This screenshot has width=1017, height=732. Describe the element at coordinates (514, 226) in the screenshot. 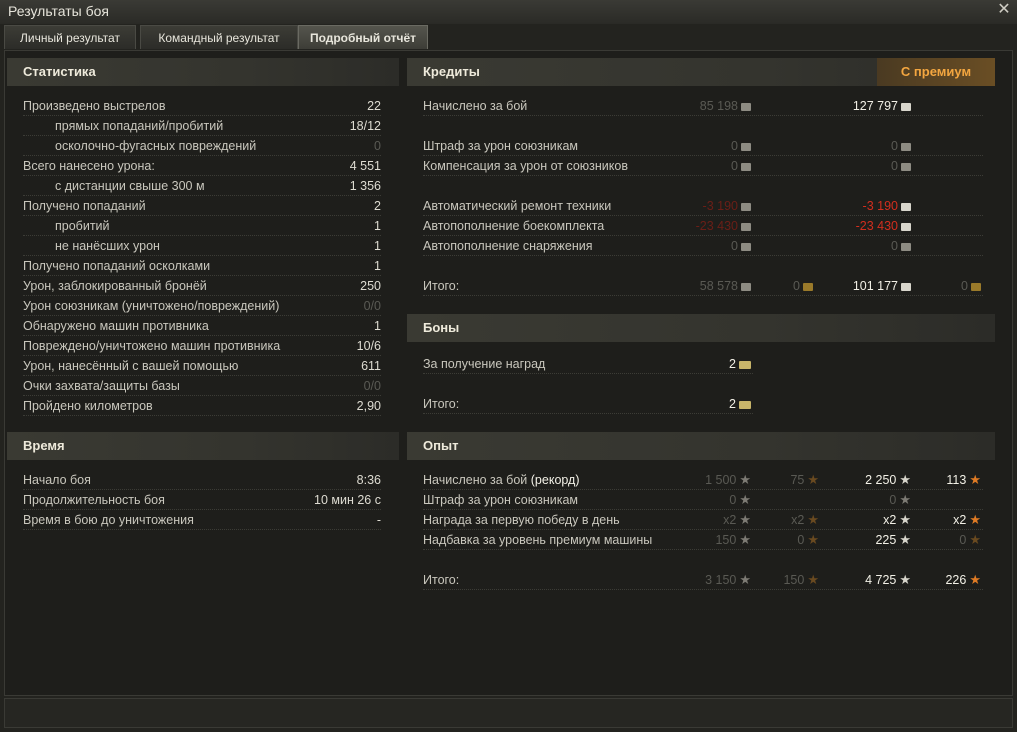

I see `credits-row-label: Автопополнение боекомплекта` at that location.